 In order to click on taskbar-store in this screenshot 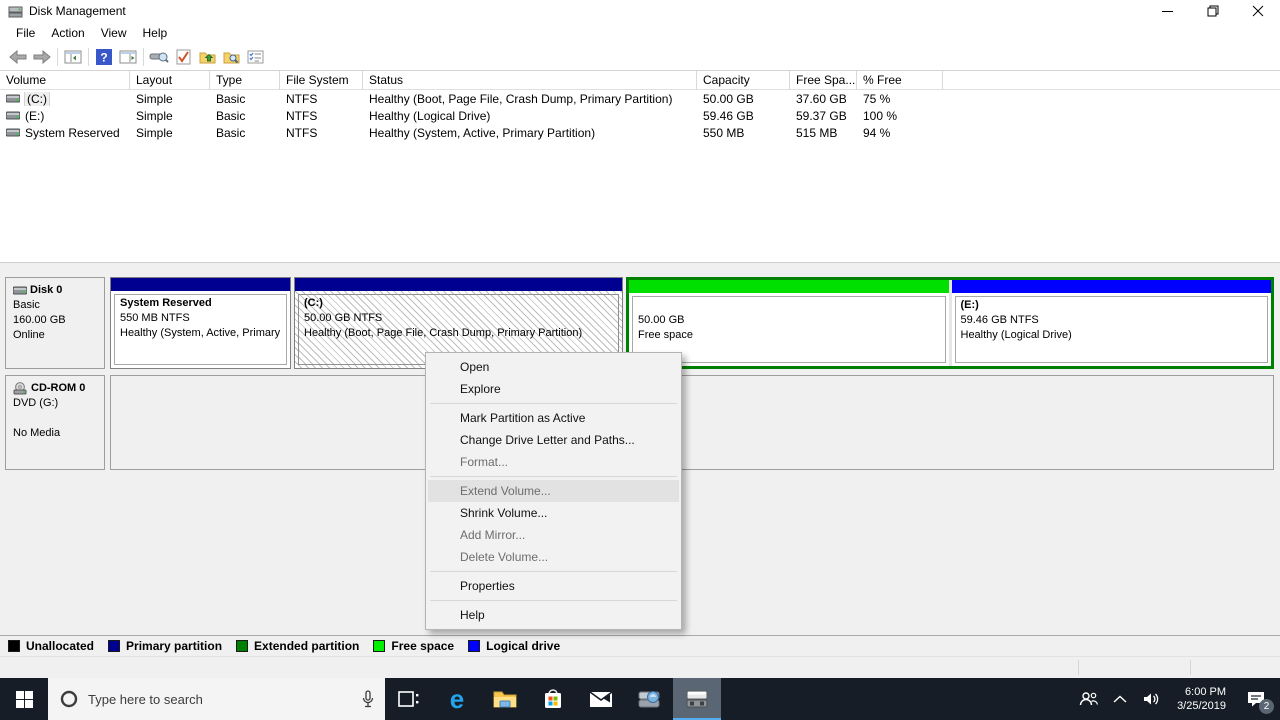, I will do `click(553, 699)`.